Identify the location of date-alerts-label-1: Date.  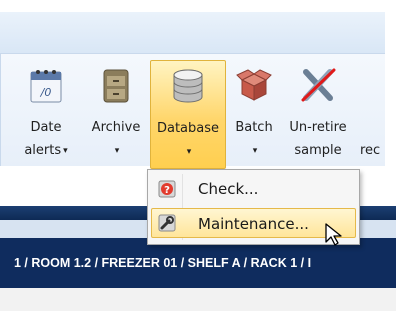
(46, 127).